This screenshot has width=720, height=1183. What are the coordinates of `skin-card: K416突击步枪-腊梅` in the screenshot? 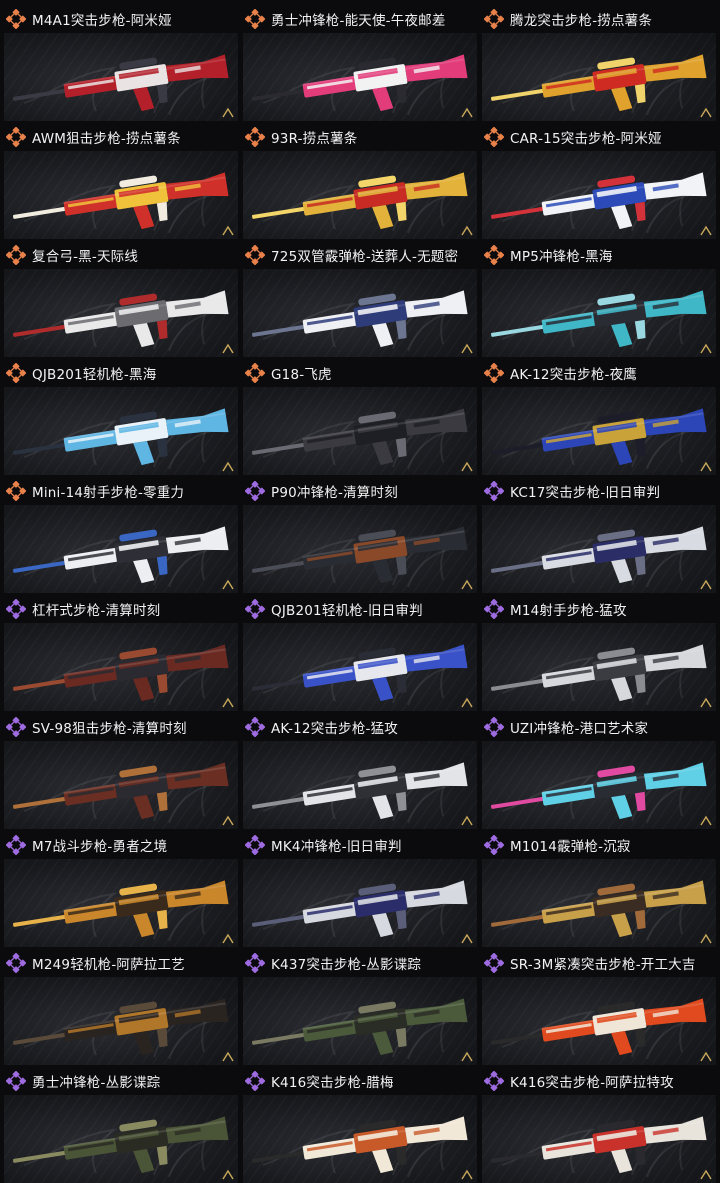 It's located at (360, 1124).